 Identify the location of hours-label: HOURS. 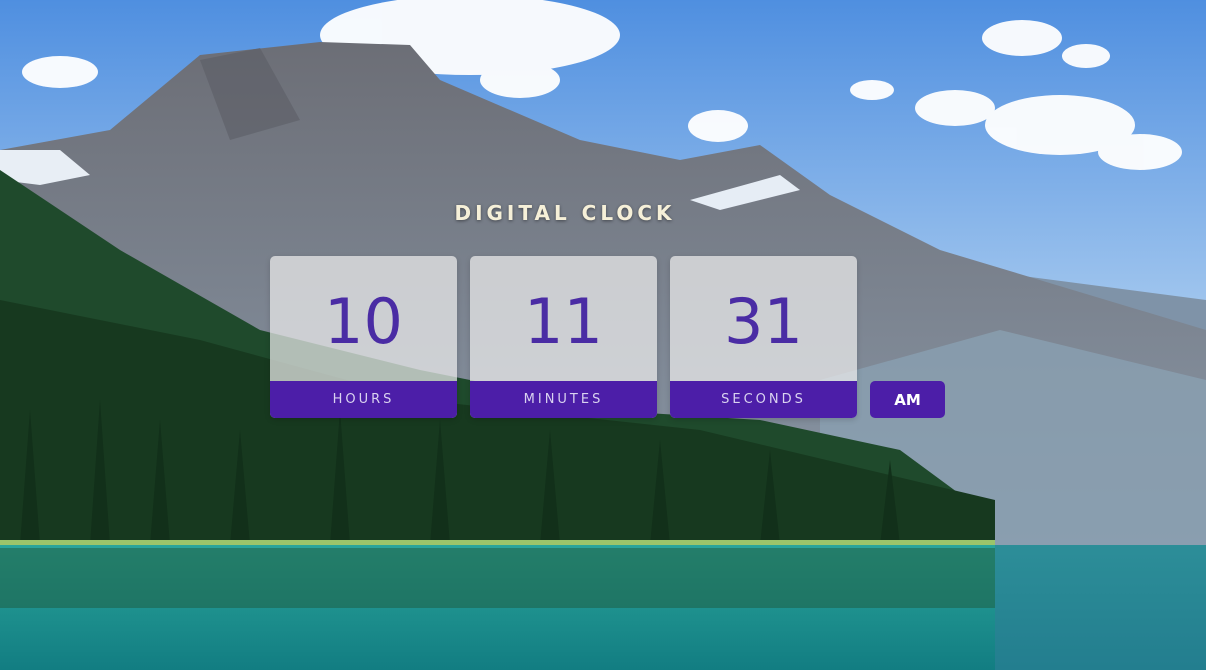
(363, 399).